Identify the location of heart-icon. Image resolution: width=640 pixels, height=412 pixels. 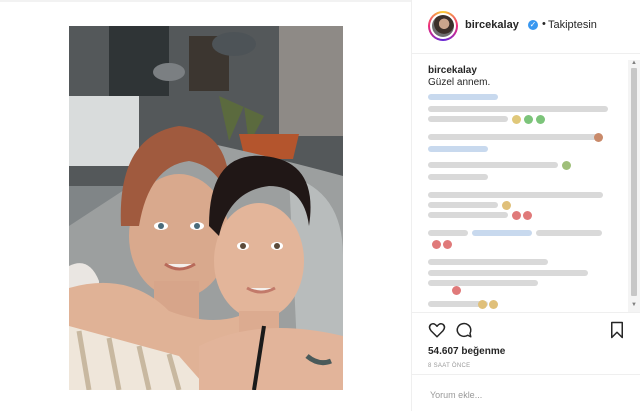
(437, 330).